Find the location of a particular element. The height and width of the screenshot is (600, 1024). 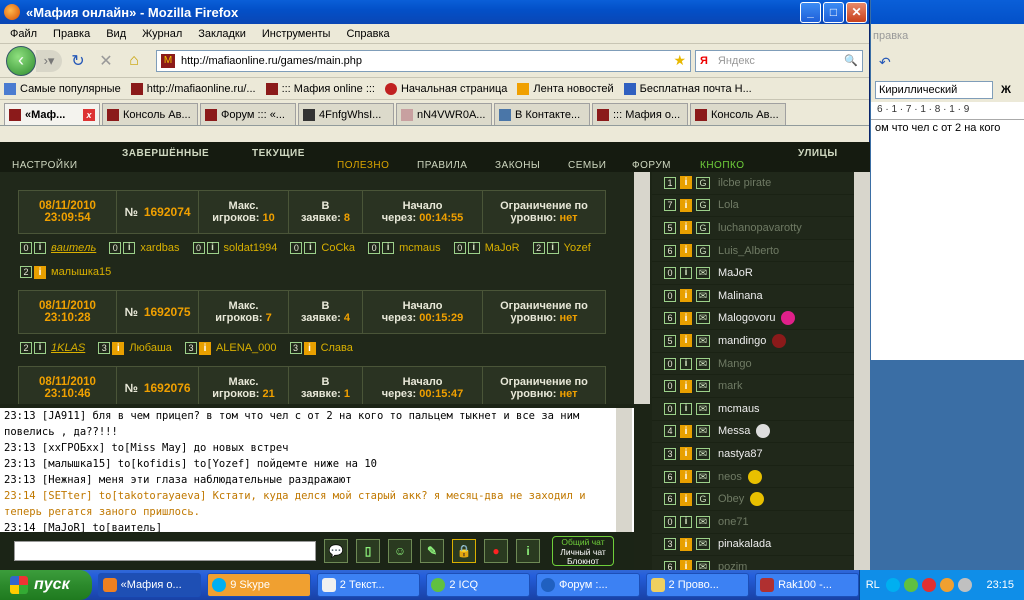

taskbar-skype: 9 Skype is located at coordinates (259, 585).